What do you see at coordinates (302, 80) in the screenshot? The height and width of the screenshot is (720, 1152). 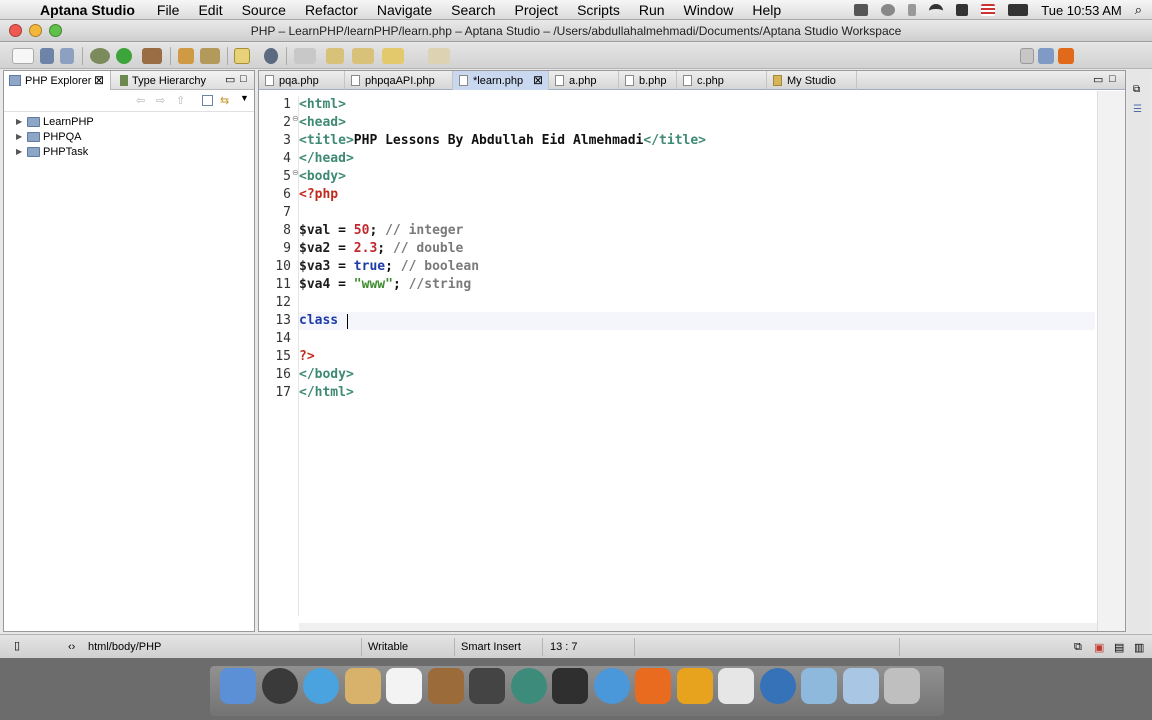 I see `tab-pqa-php: pqa.php` at bounding box center [302, 80].